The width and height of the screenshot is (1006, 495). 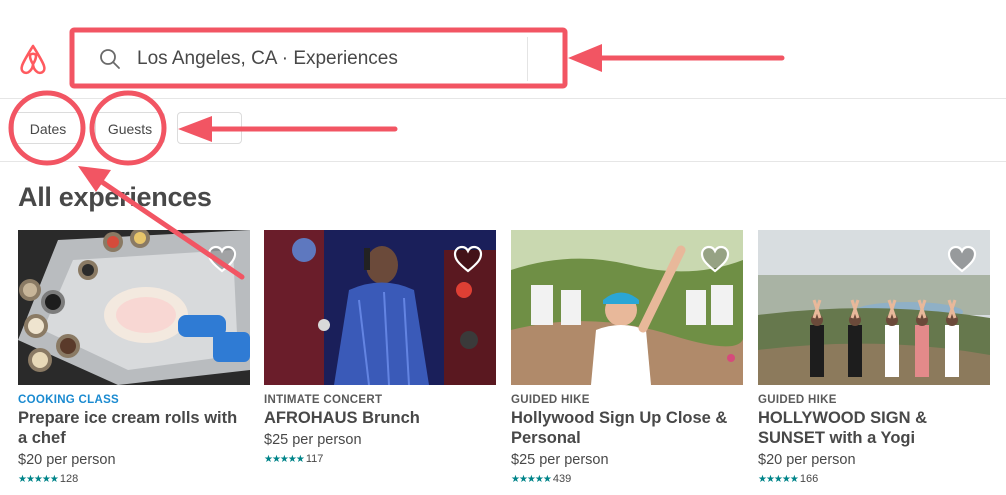 I want to click on card-rating: ★★★★★ 117, so click(x=380, y=459).